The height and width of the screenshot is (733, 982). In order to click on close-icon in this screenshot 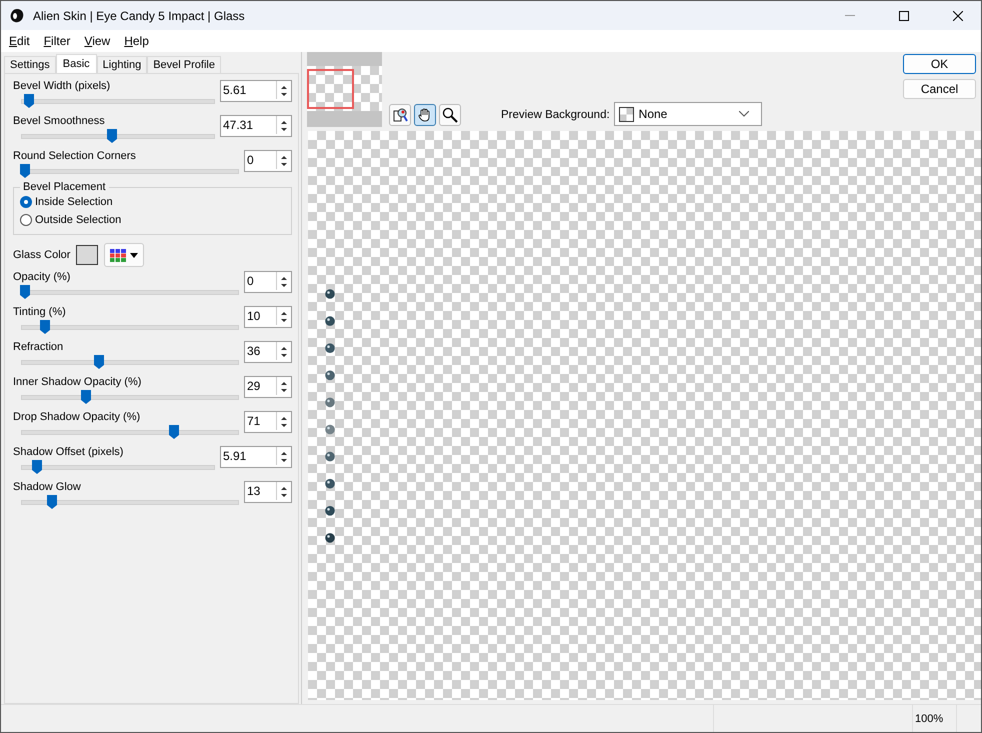, I will do `click(958, 15)`.